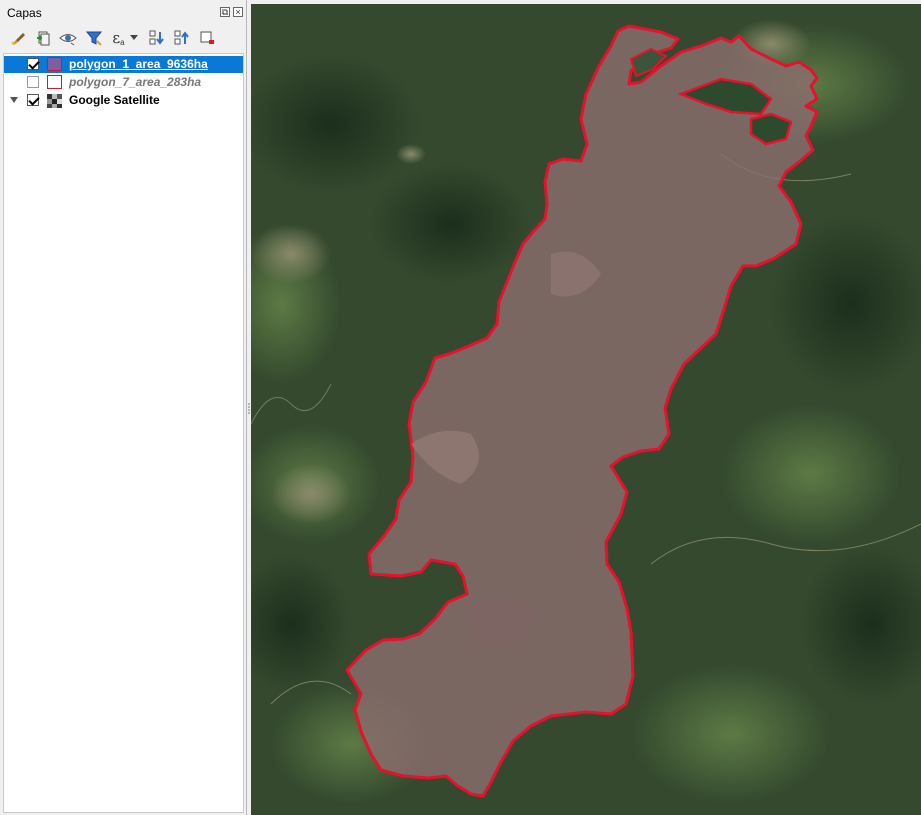 The image size is (921, 815). Describe the element at coordinates (207, 38) in the screenshot. I see `remove-layer-icon` at that location.